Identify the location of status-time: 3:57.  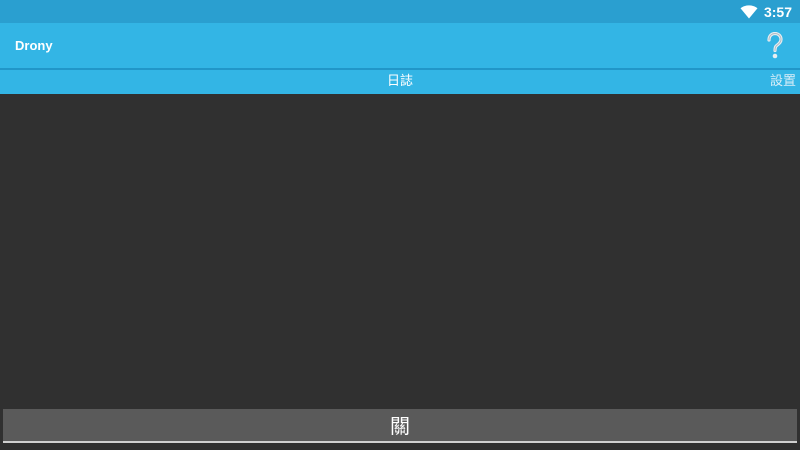
(777, 11).